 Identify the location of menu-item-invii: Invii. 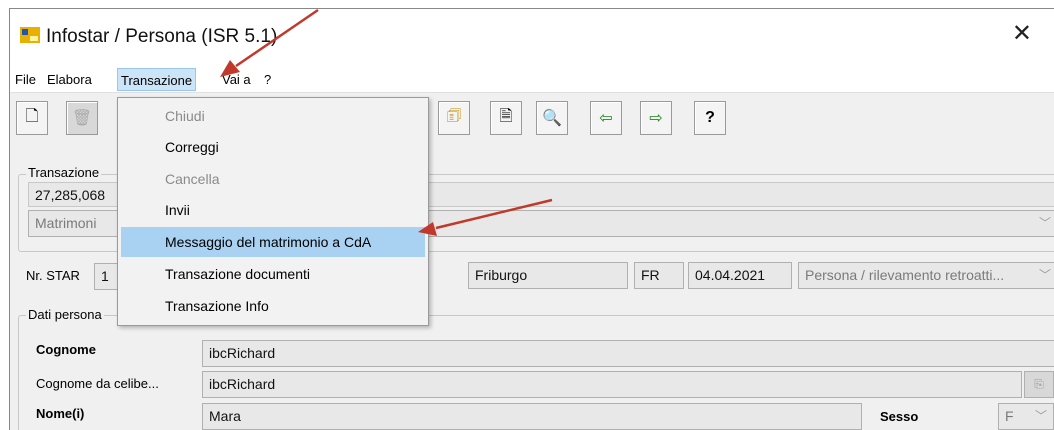
(273, 210).